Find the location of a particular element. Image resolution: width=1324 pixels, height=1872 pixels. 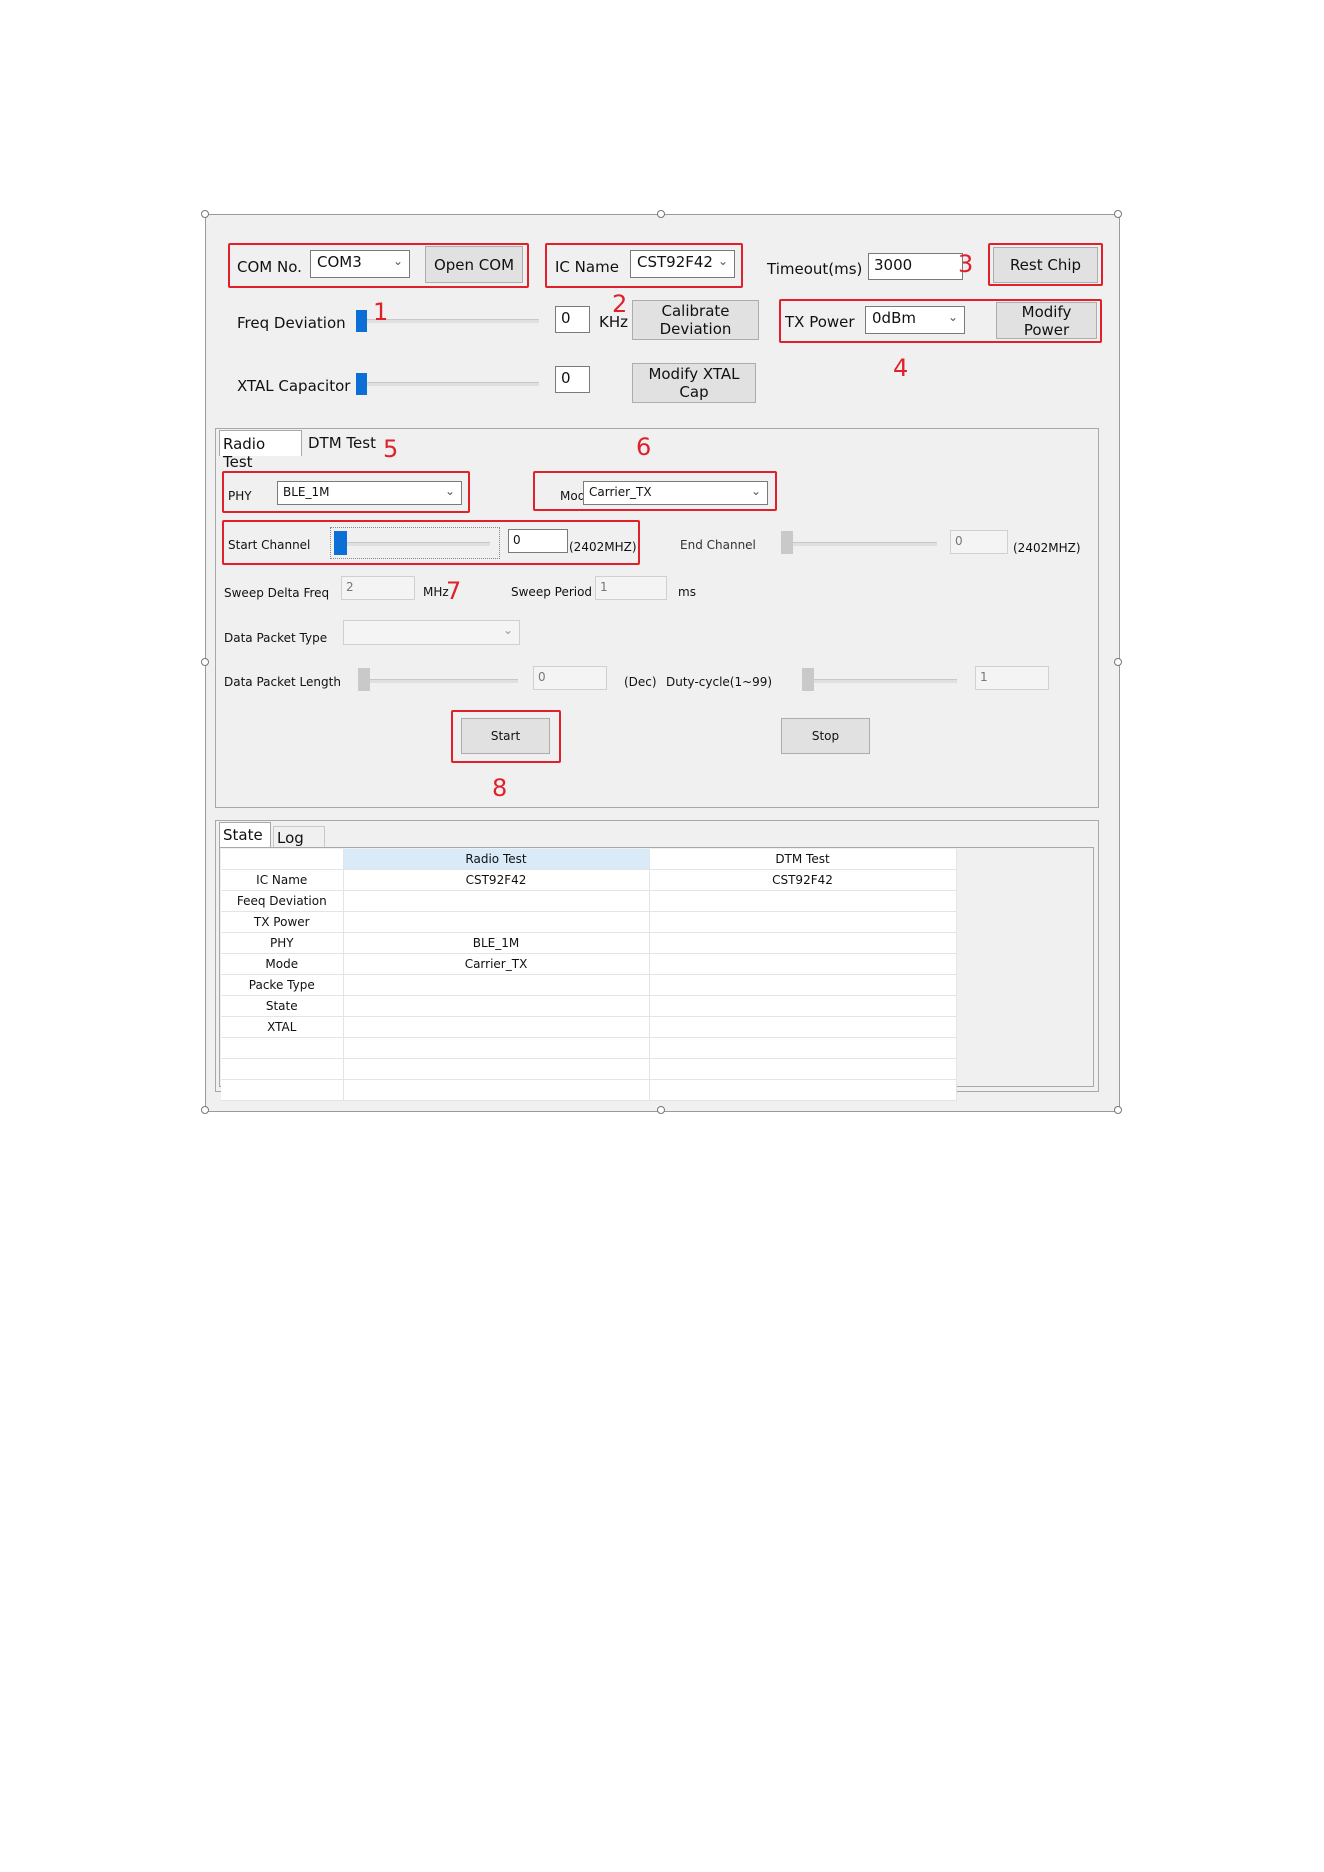

xtal-capacitor-track is located at coordinates (448, 384).